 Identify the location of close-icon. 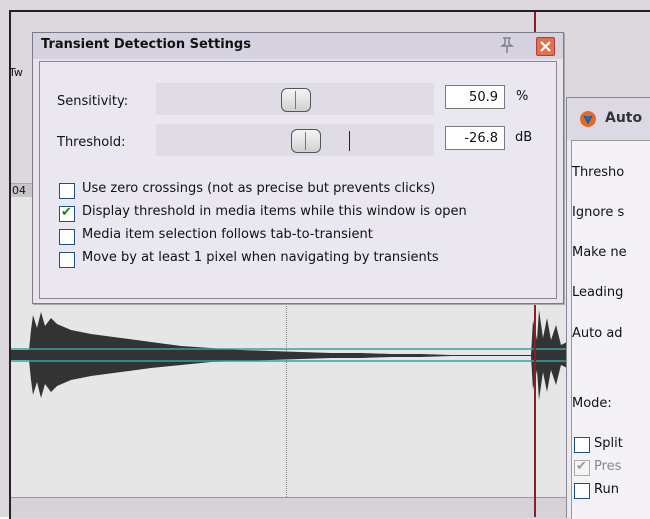
(545, 46).